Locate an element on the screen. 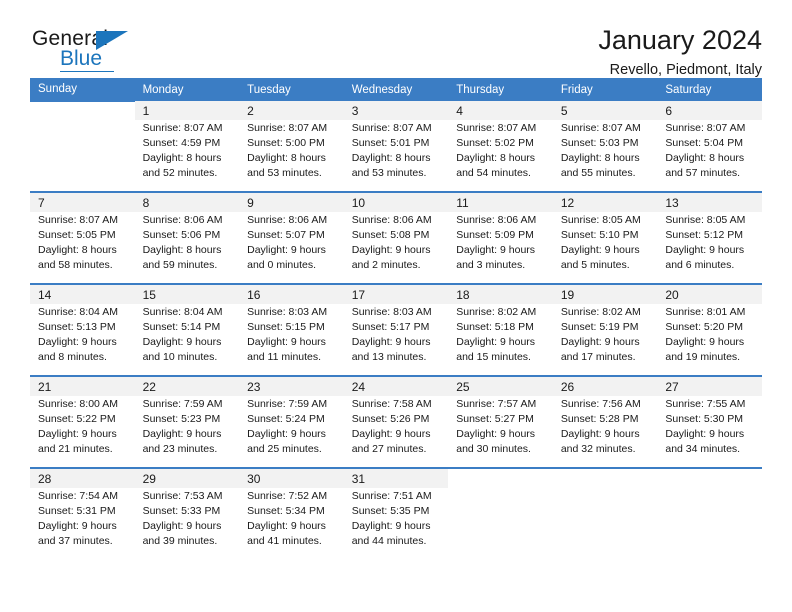 Image resolution: width=792 pixels, height=612 pixels. day-detail-line: Sunset: 5:13 PM is located at coordinates (77, 326).